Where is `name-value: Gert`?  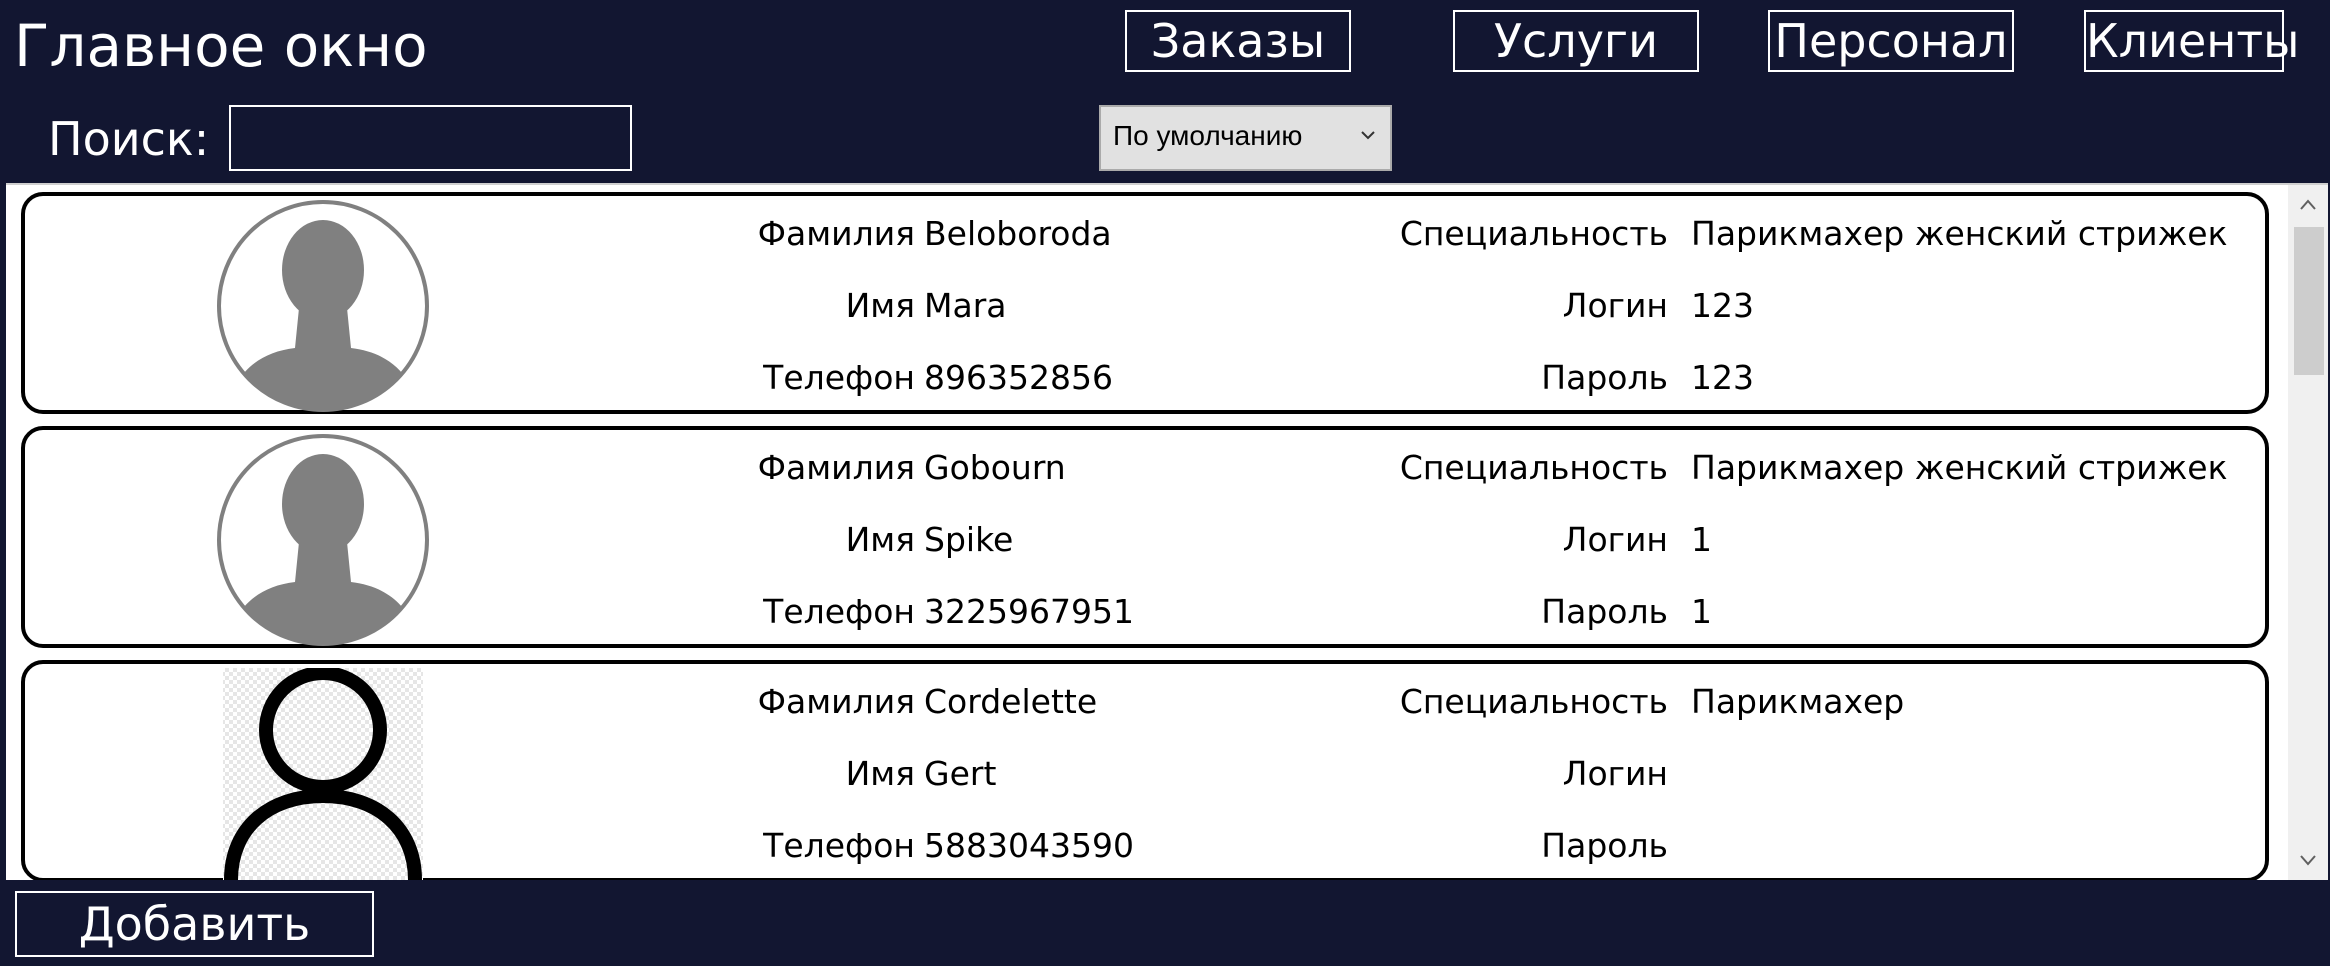 name-value: Gert is located at coordinates (960, 773).